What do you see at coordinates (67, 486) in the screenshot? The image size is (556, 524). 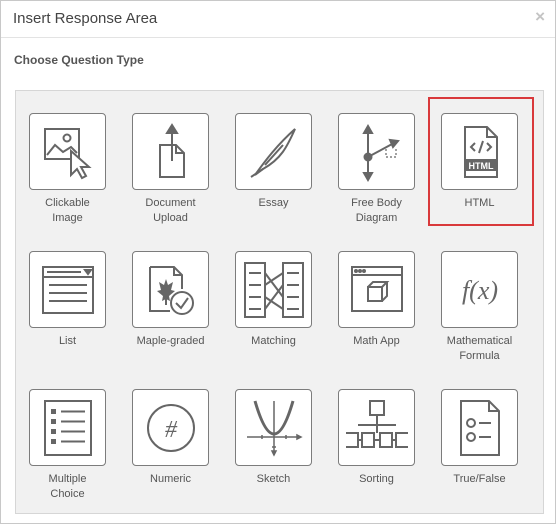 I see `tile-label: Multiple Choice` at bounding box center [67, 486].